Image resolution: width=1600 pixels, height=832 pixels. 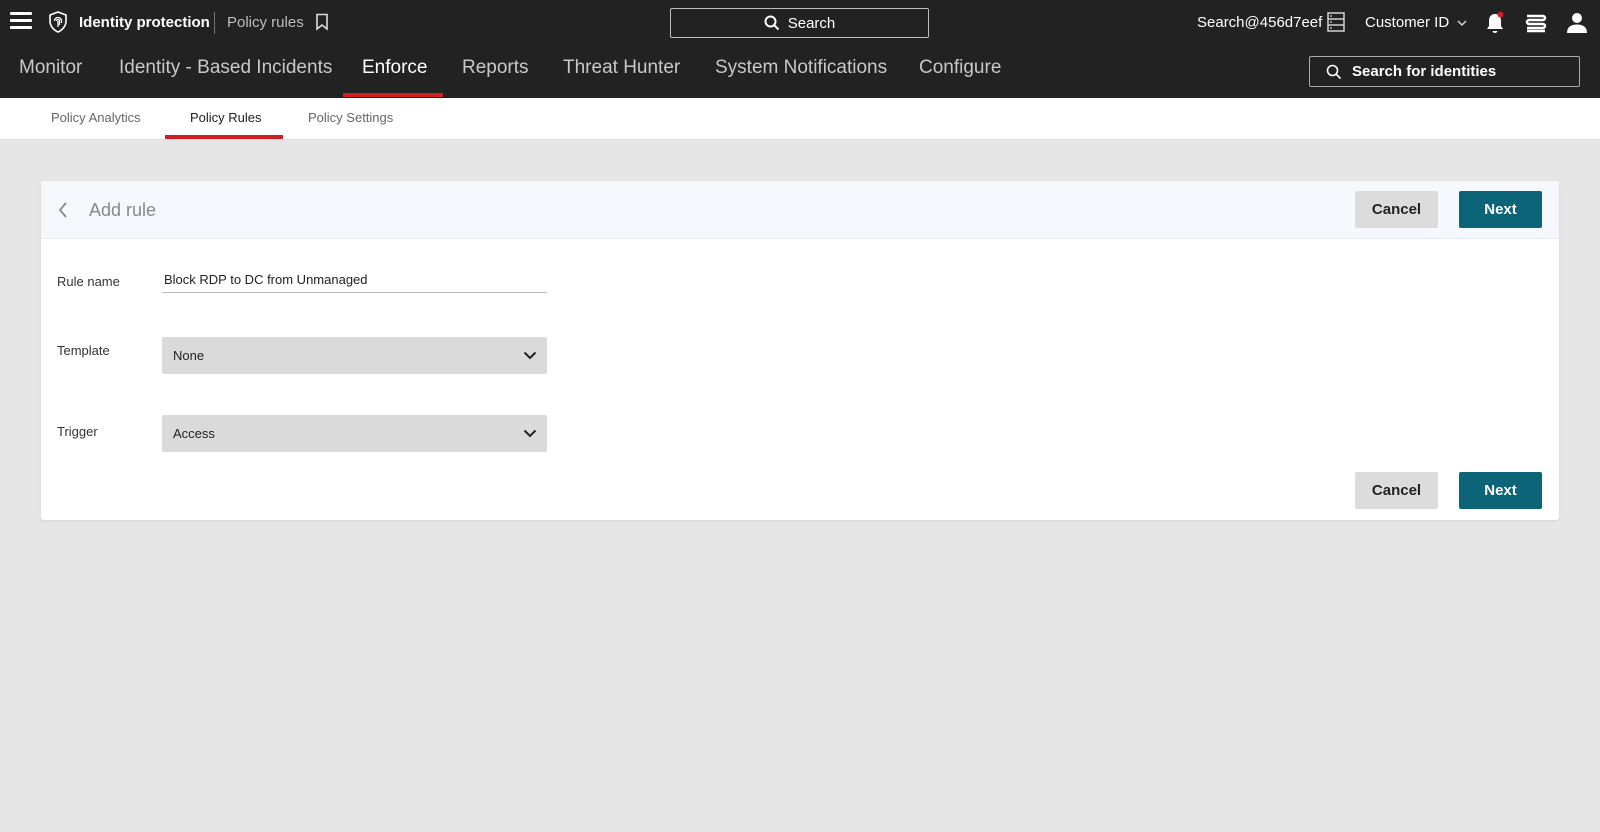 What do you see at coordinates (1495, 23) in the screenshot?
I see `notification-bell-icon` at bounding box center [1495, 23].